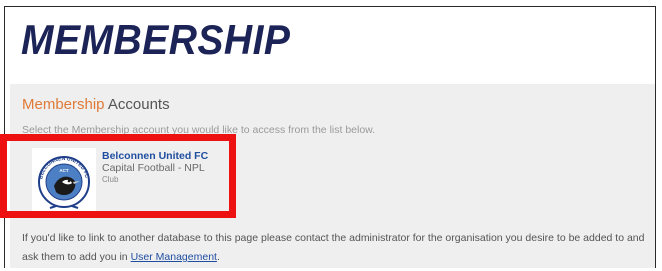 This screenshot has height=271, width=662. I want to click on page-title: MEMBERSHIP, so click(156, 39).